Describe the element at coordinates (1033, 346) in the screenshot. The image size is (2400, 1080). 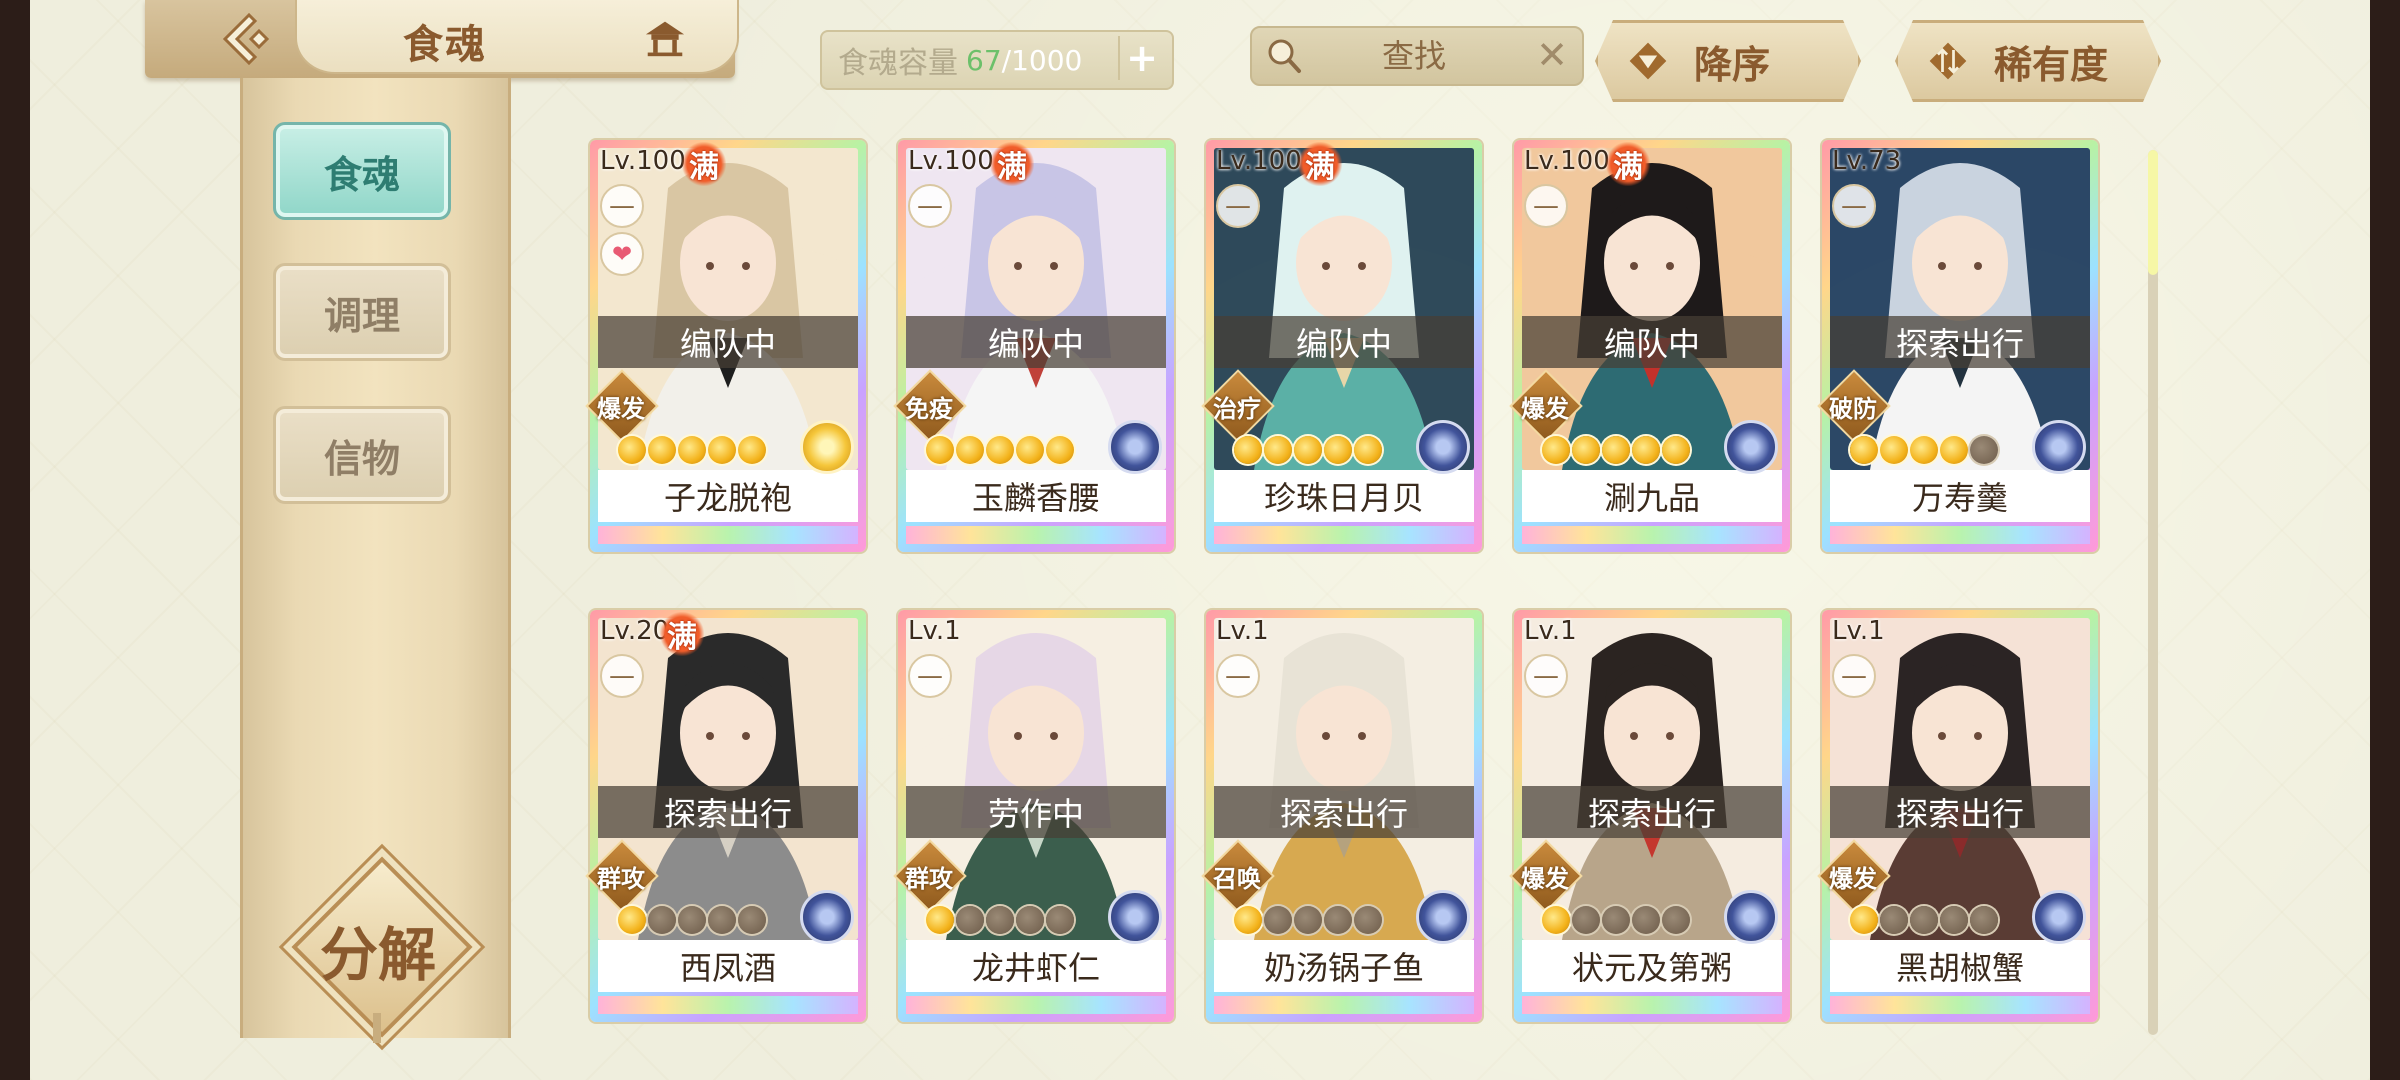
I see `food-soul-card: 玉麟香腰 Lv.100 满 — 编队中 免疫` at that location.